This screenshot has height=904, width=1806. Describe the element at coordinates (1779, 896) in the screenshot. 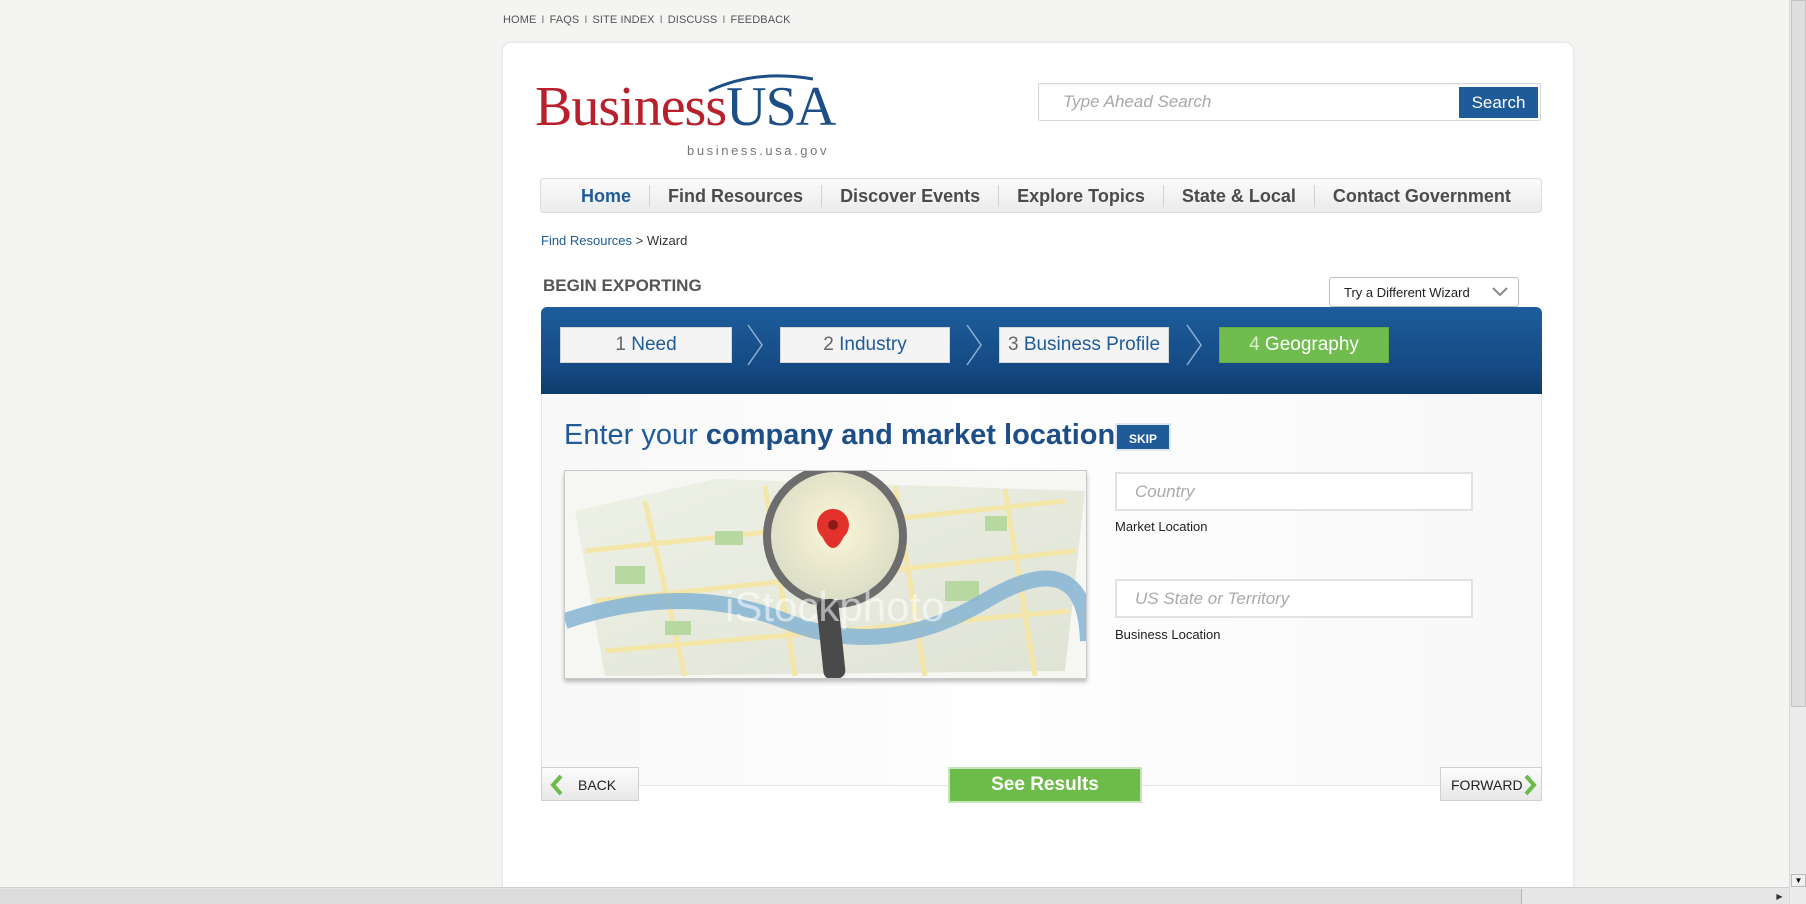

I see `scroll-right-arrow-icon: ▶` at that location.